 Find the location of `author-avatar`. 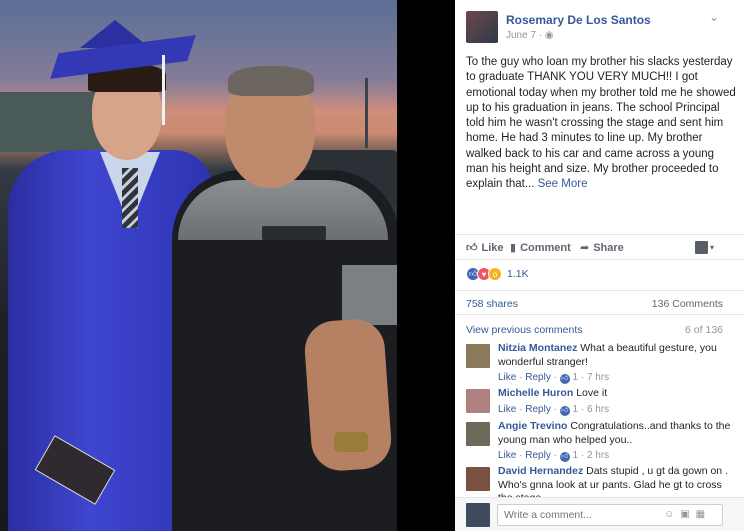

author-avatar is located at coordinates (482, 27).